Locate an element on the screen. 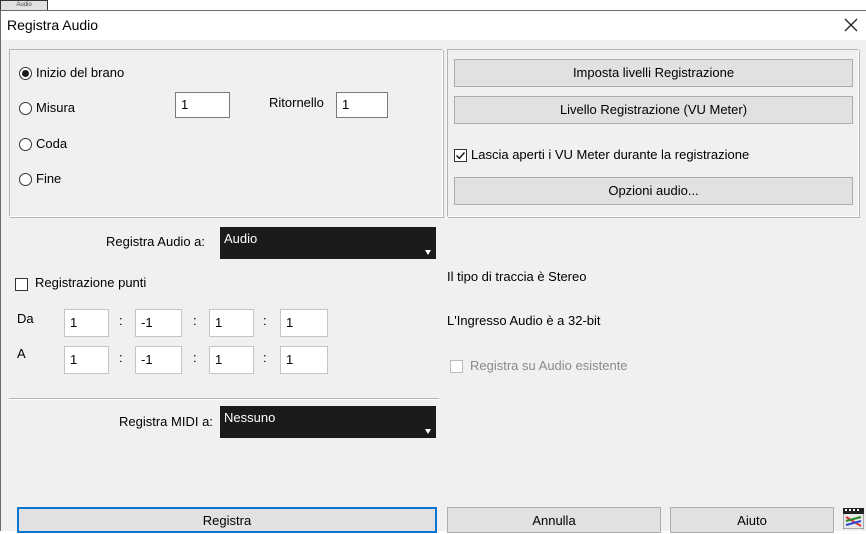 The width and height of the screenshot is (866, 534). radio-start-of-song is located at coordinates (25, 73).